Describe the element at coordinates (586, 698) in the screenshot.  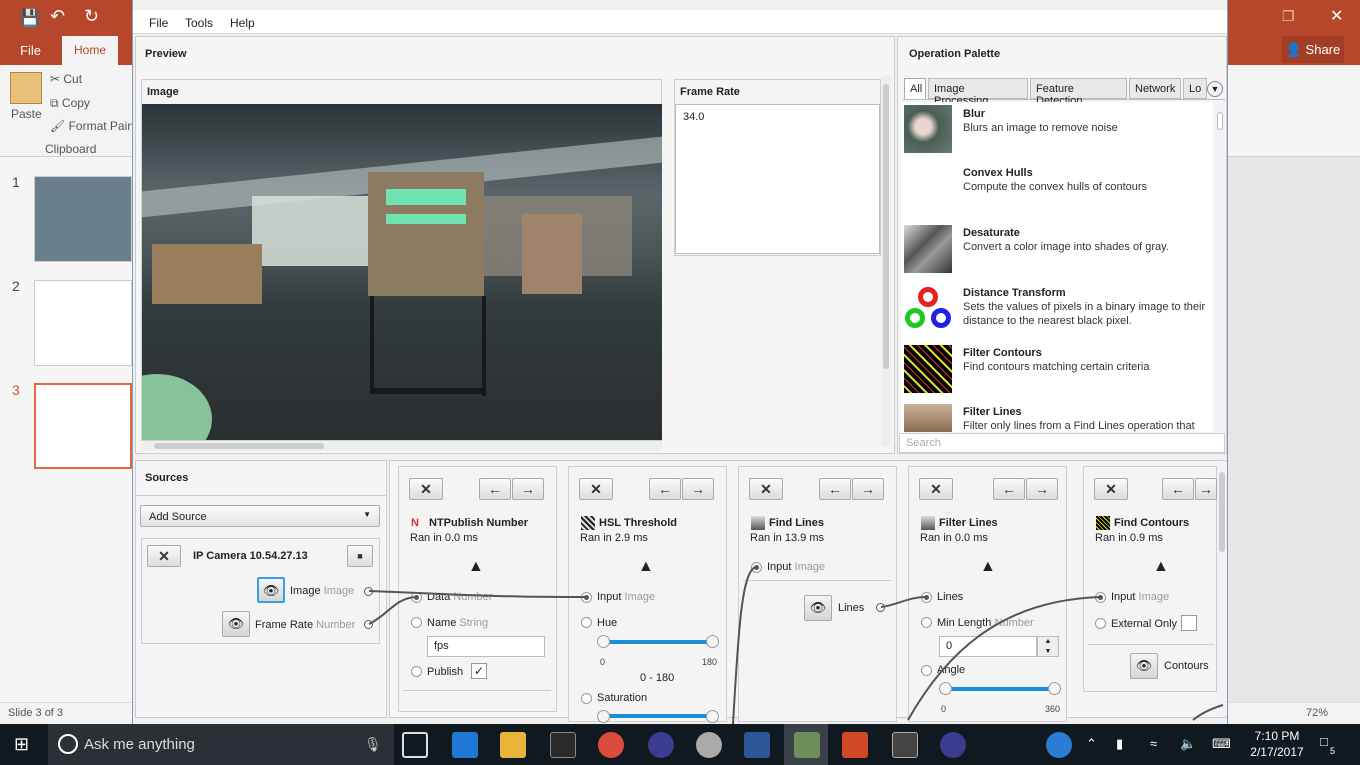
I see `hsl-saturation-socket` at that location.